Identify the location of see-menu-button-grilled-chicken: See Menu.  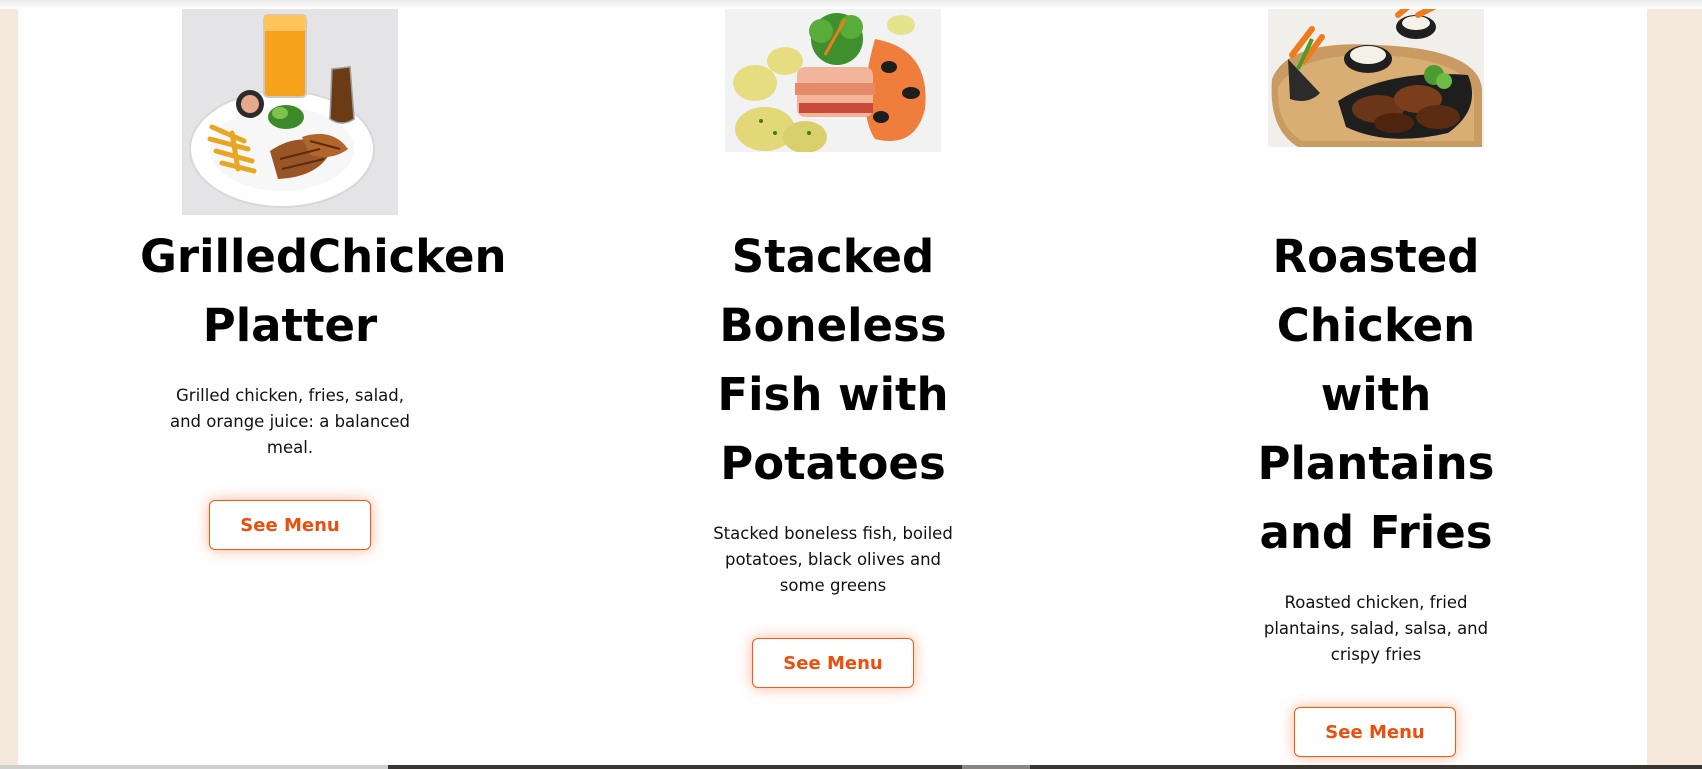
(290, 525).